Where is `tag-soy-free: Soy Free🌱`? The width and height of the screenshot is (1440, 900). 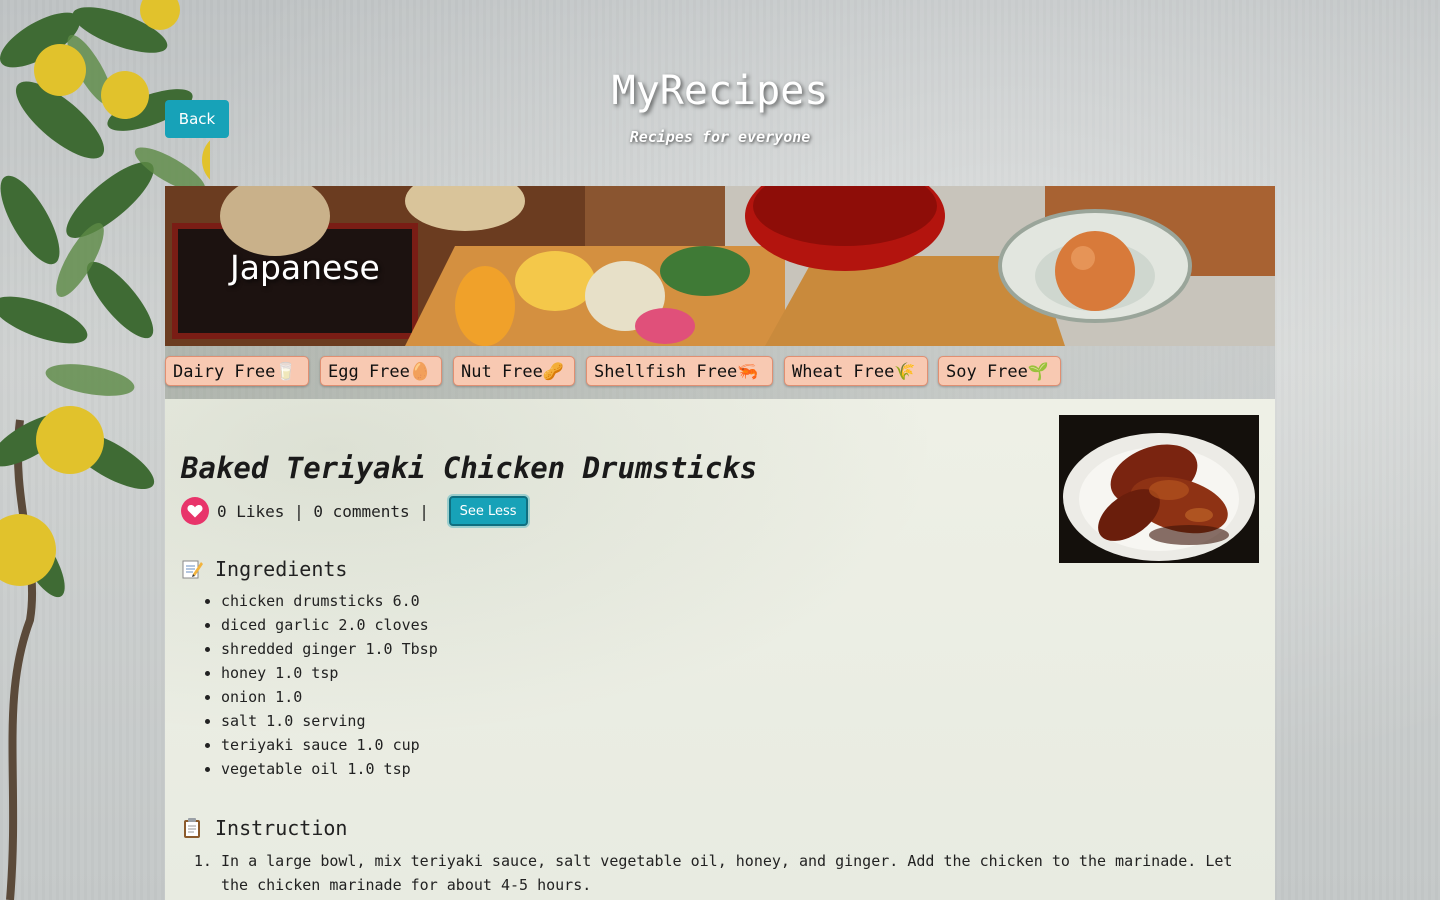 tag-soy-free: Soy Free🌱 is located at coordinates (999, 371).